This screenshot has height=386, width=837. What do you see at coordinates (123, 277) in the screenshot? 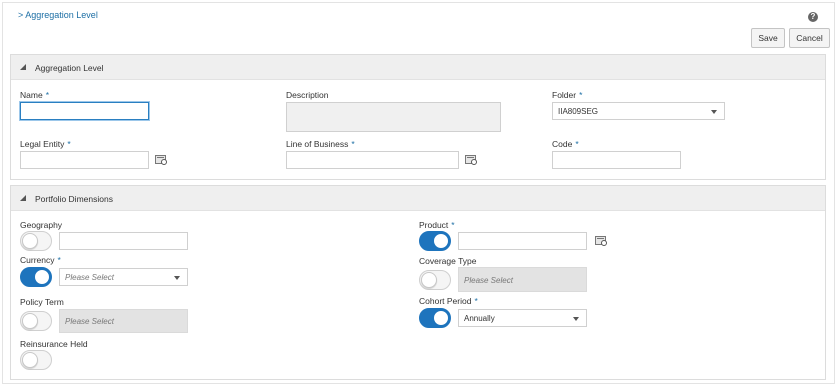
I see `currency-select: Please Select` at bounding box center [123, 277].